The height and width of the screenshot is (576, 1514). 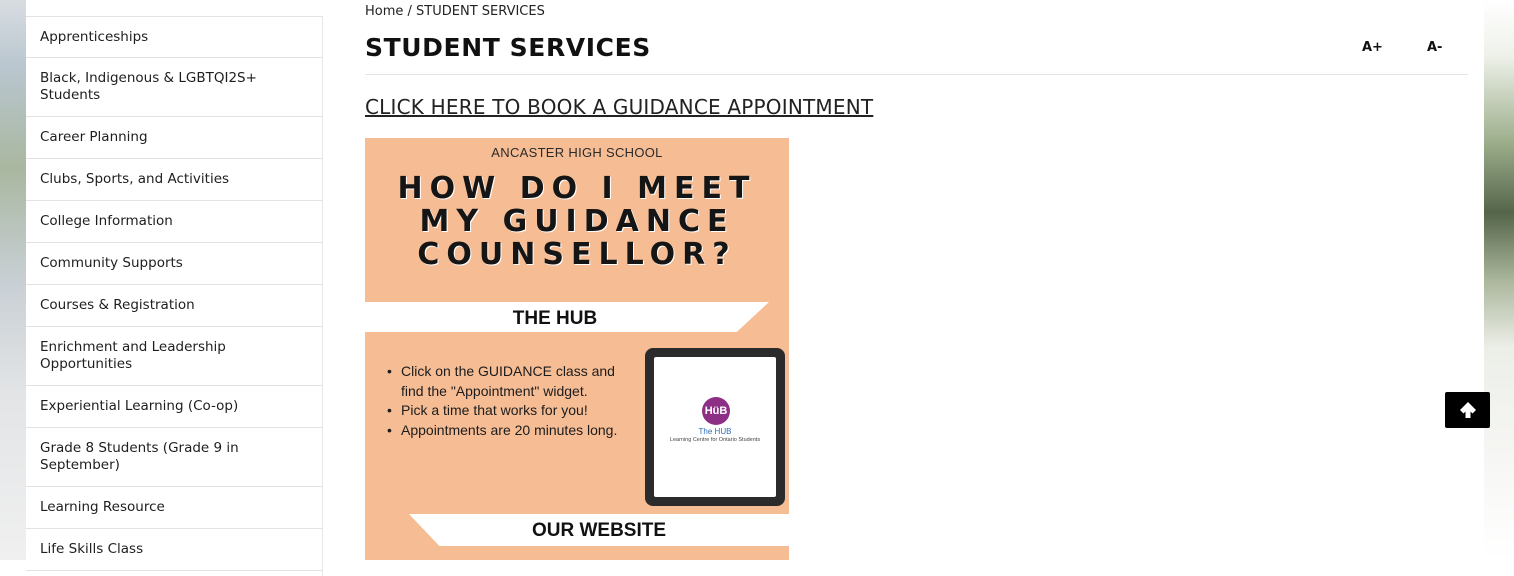 I want to click on sidebar-item-community-supports: Community Supports, so click(x=174, y=264).